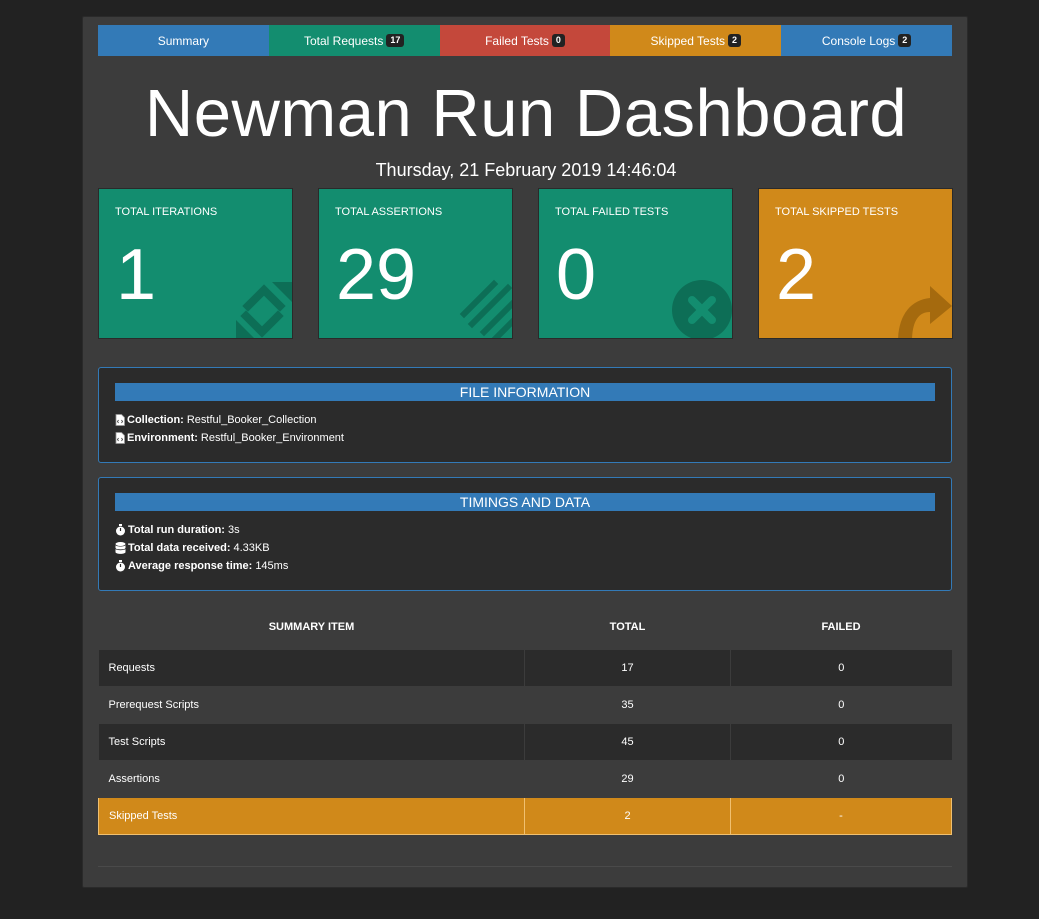 The image size is (1039, 919). Describe the element at coordinates (162, 438) in the screenshot. I see `environment-label: Environment:` at that location.